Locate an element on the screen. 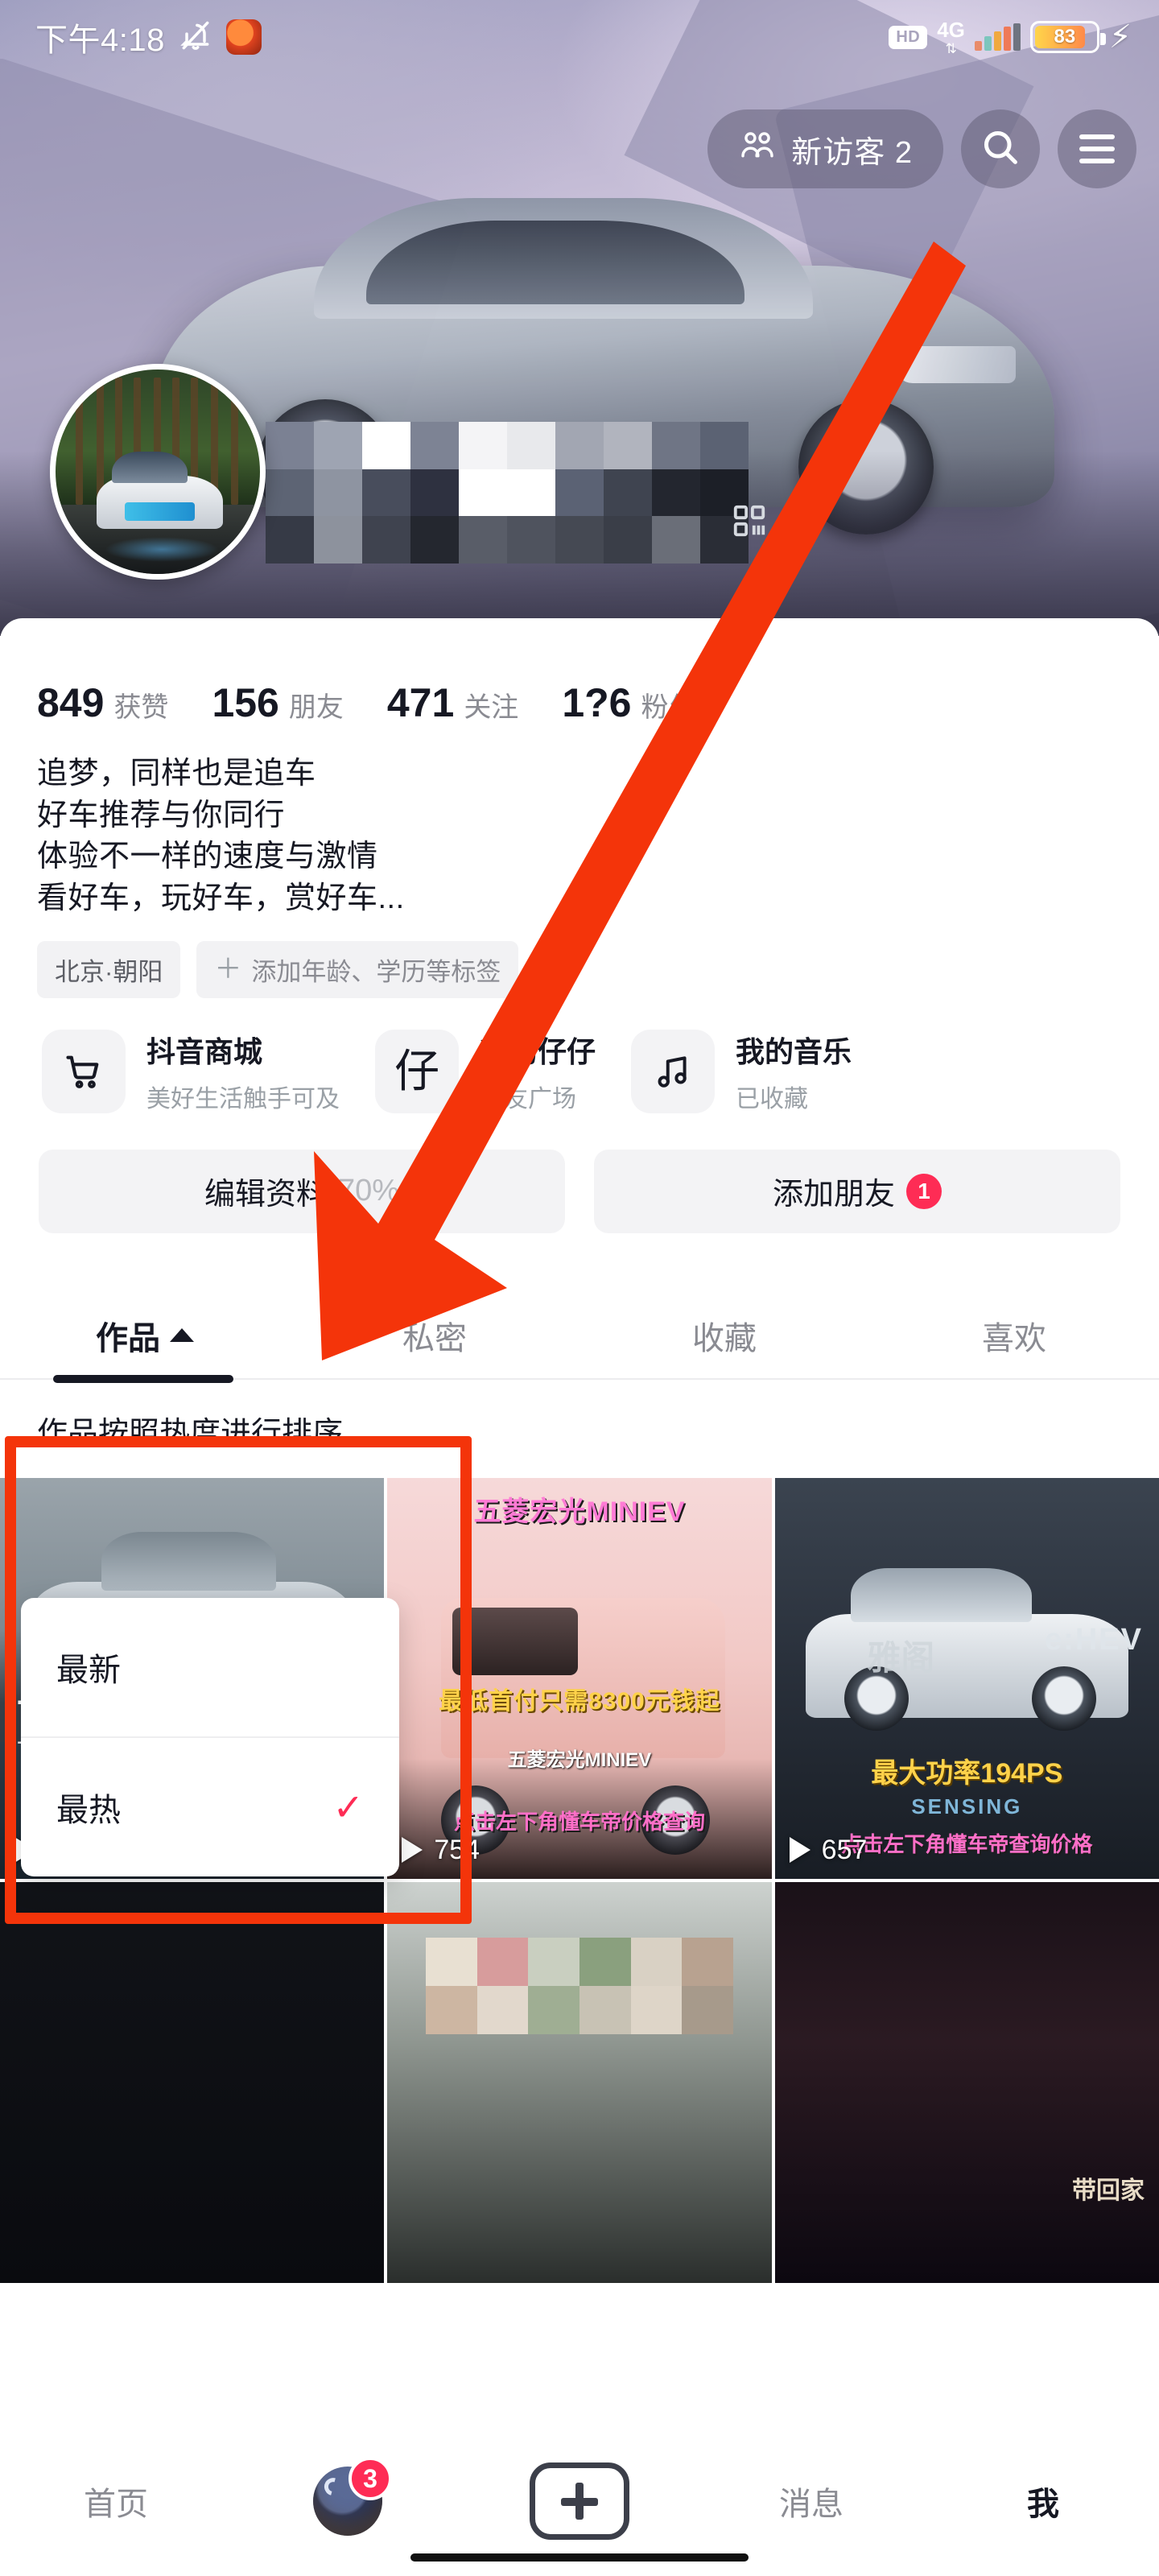 Image resolution: width=1159 pixels, height=2576 pixels. dropdown-item-hottest: 最热 ✓ is located at coordinates (210, 1807).